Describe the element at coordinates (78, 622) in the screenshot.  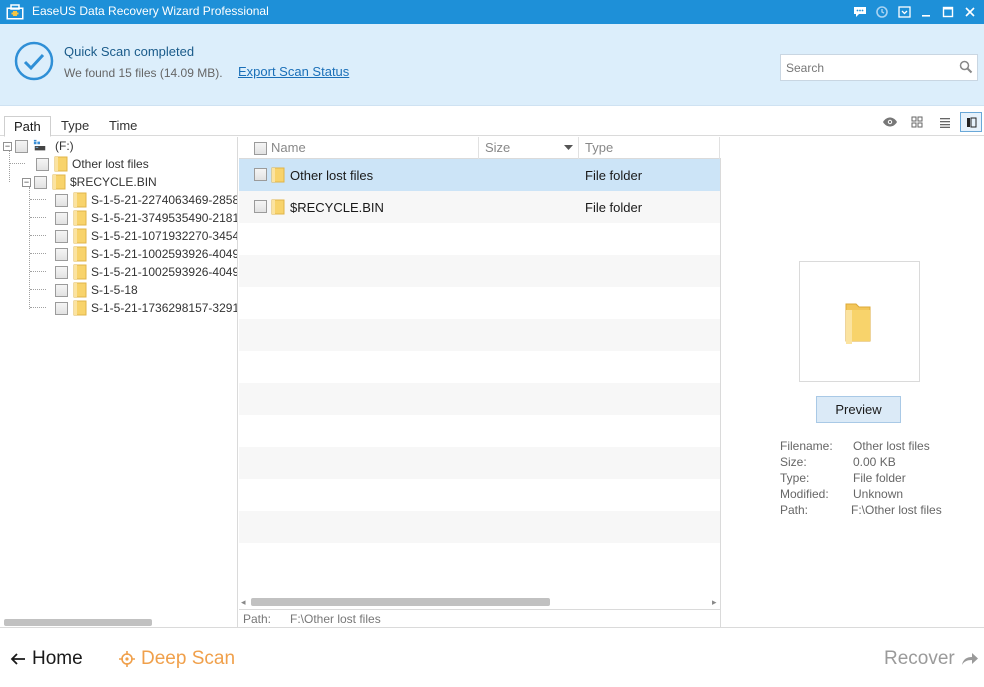
I see `tree-horizontal-scrollbar` at that location.